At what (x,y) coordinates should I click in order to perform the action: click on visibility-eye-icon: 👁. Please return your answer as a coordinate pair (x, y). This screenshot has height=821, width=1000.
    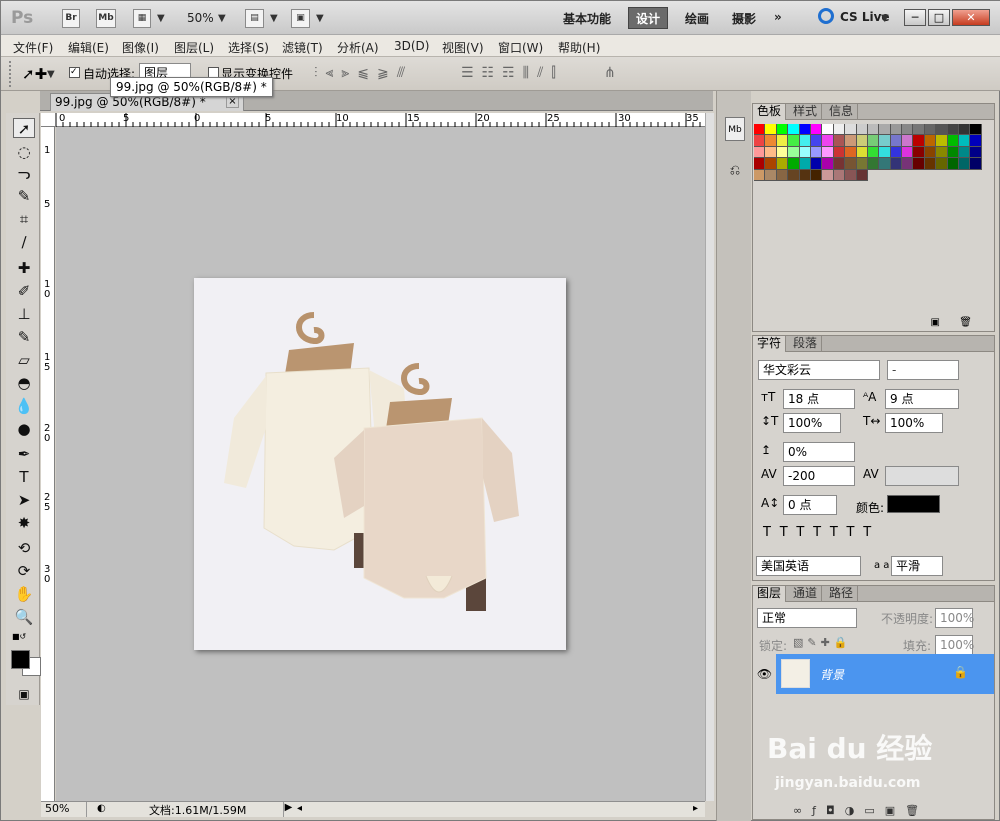
    Looking at the image, I should click on (764, 674).